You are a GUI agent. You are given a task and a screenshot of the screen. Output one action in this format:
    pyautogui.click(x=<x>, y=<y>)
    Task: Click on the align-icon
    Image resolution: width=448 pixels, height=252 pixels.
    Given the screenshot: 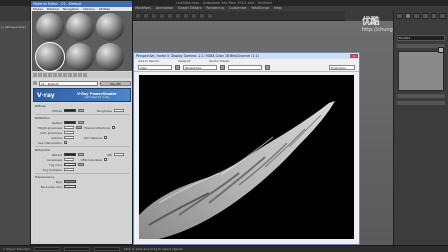 What is the action you would take?
    pyautogui.click(x=162, y=15)
    